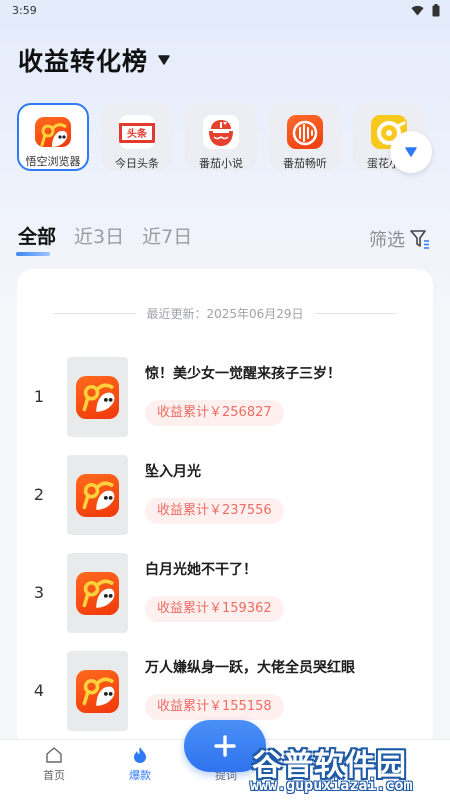  What do you see at coordinates (347, 769) in the screenshot?
I see `watermark-logo: 谷普软件园 www.gupuxiazai.com` at bounding box center [347, 769].